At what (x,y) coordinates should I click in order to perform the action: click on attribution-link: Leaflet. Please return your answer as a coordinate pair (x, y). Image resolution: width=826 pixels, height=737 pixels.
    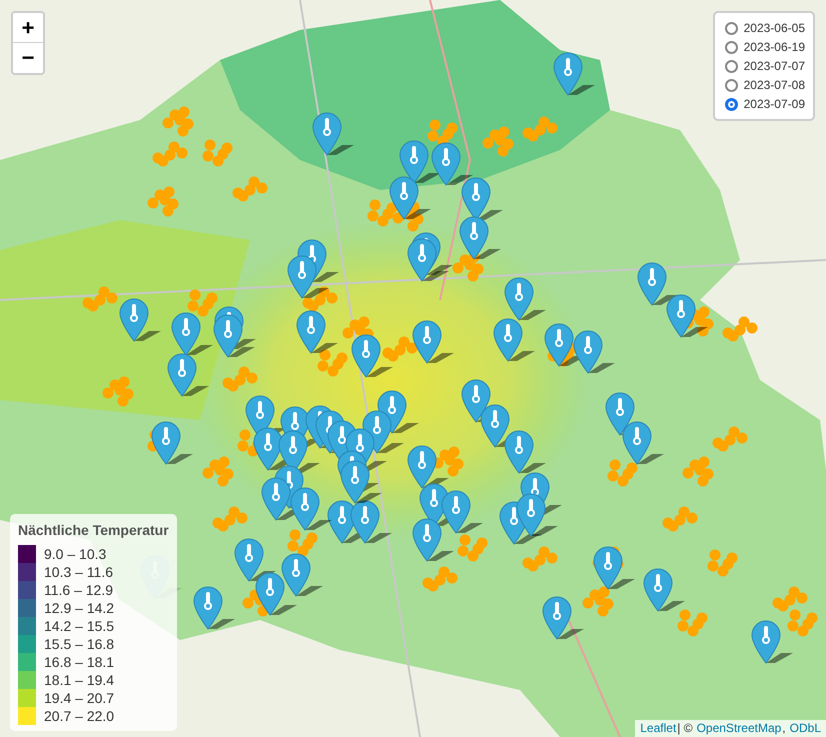
    Looking at the image, I should click on (658, 728).